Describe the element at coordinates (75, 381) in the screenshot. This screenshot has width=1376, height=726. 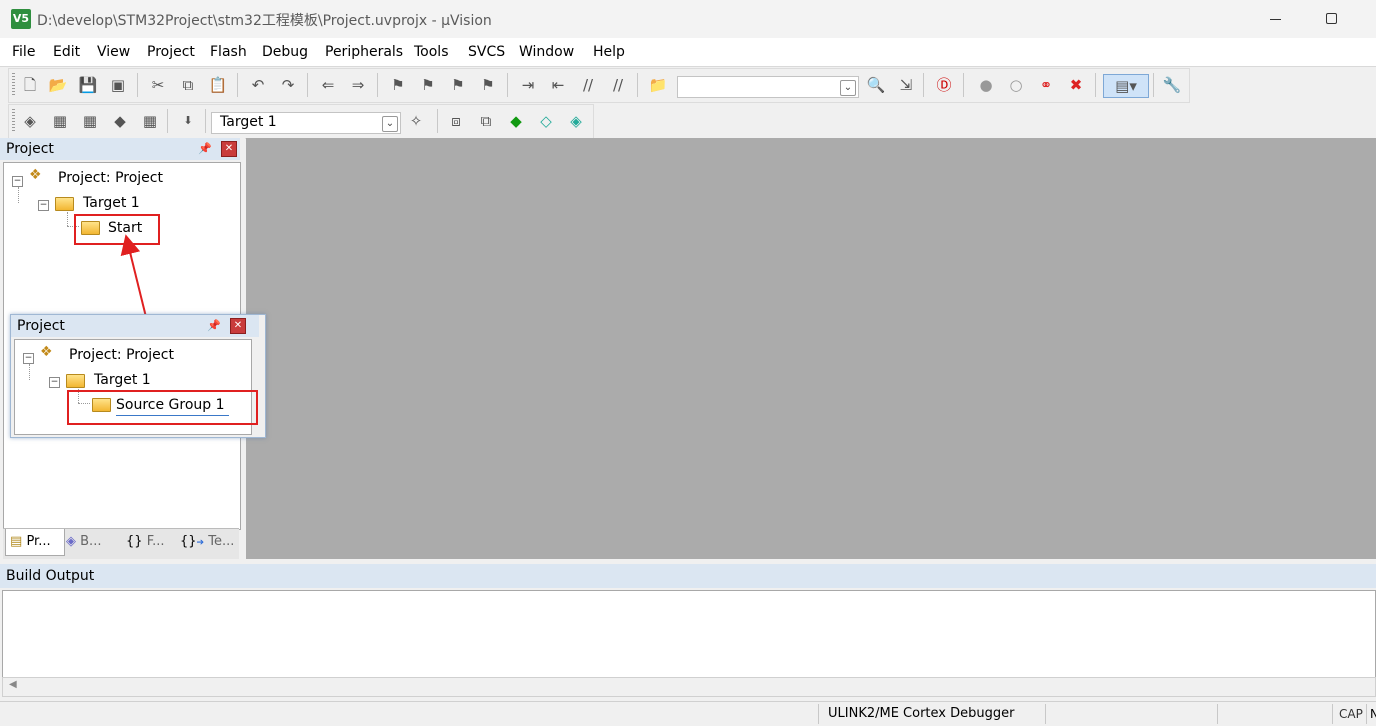
I see `target-folder-icon` at that location.